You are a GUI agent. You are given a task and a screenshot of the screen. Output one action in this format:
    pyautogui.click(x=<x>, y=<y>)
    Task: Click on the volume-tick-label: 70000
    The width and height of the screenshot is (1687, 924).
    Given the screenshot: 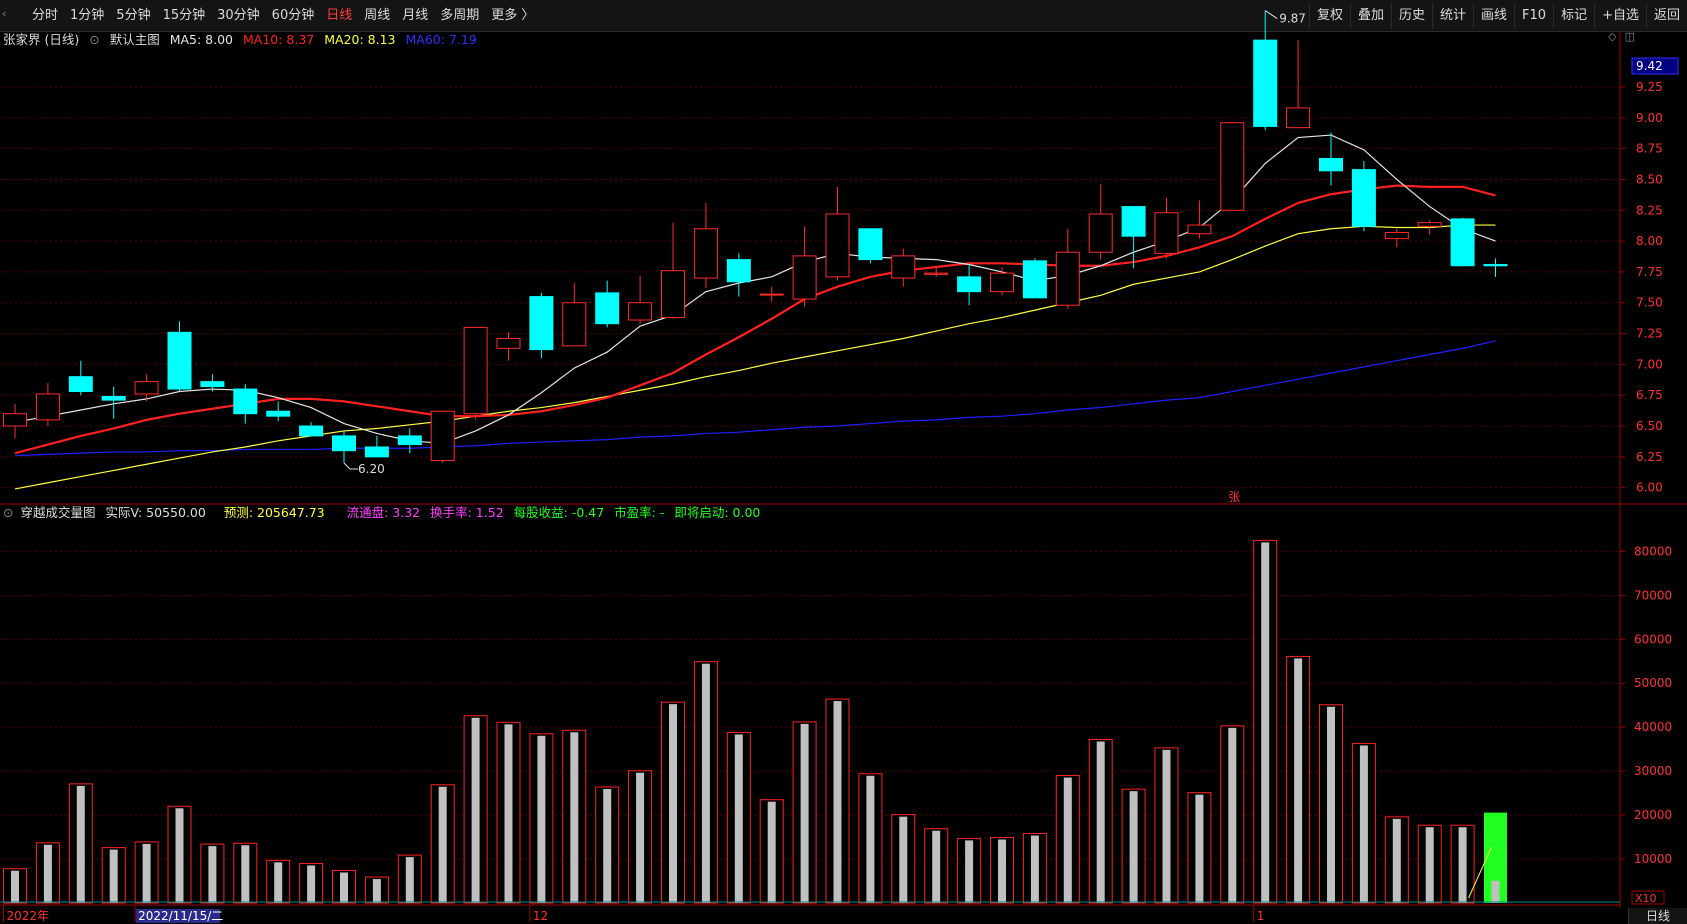 What is the action you would take?
    pyautogui.click(x=1653, y=595)
    